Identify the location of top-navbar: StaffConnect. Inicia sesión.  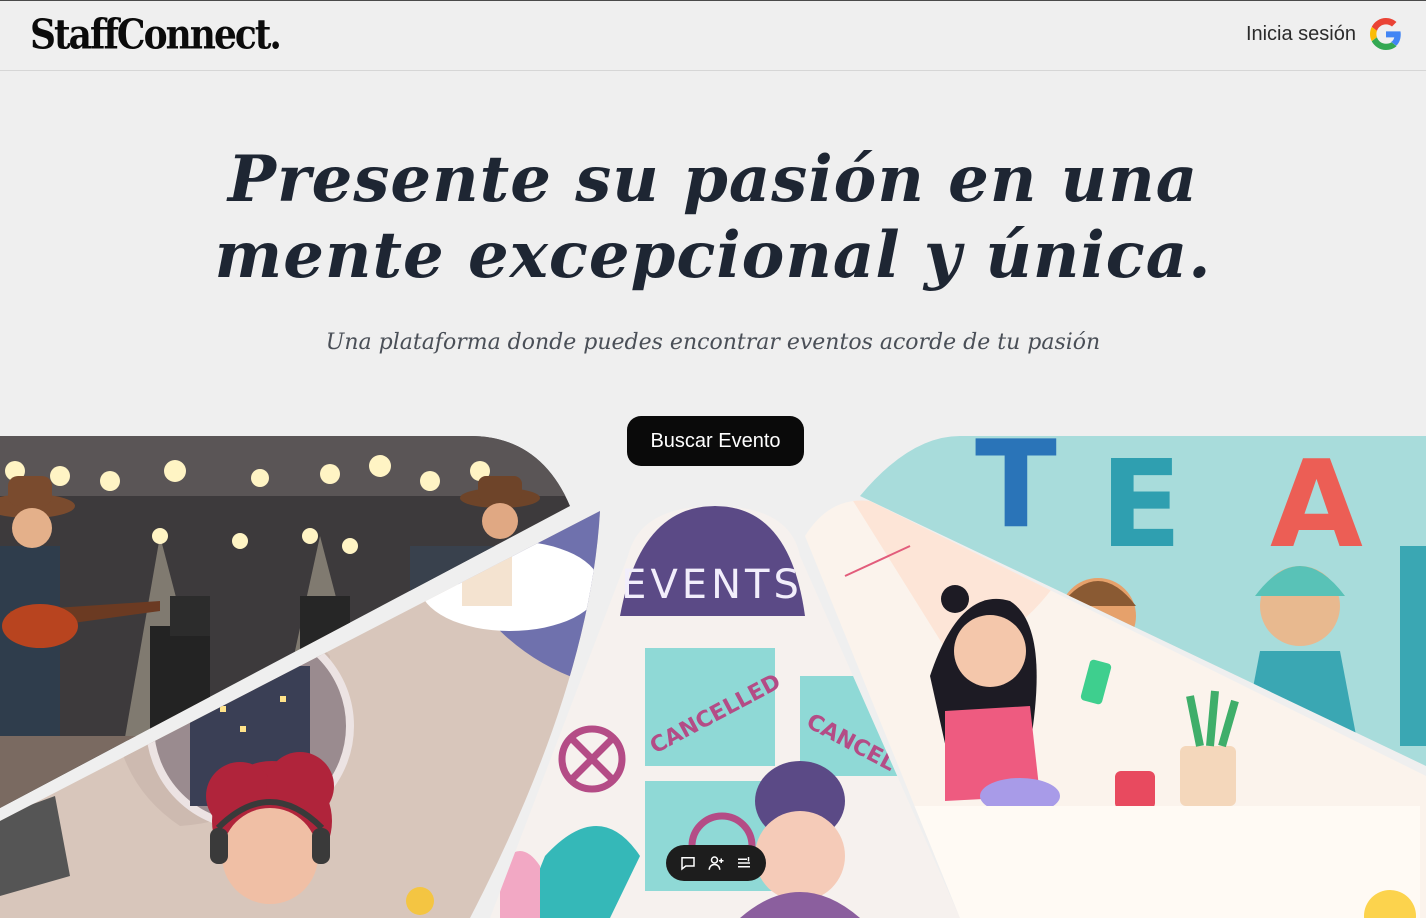
(713, 35).